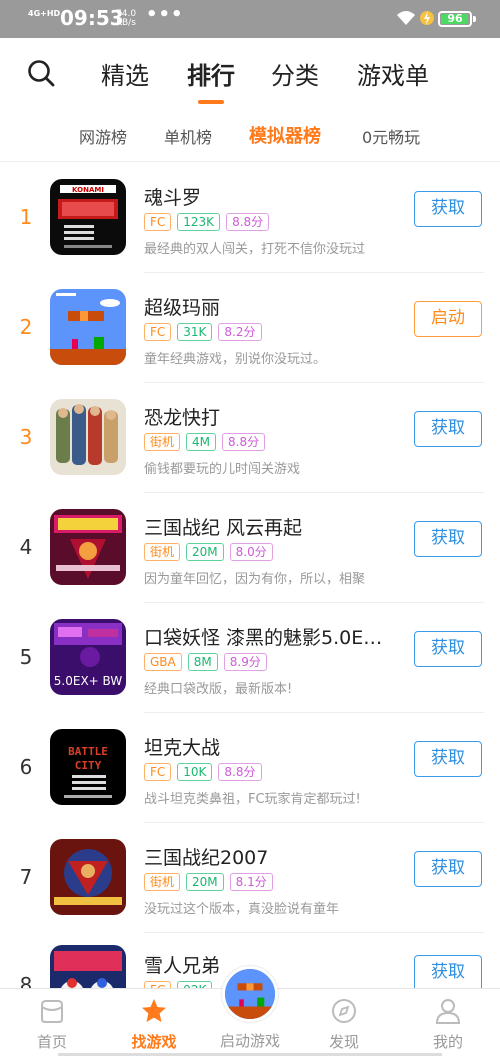 This screenshot has height=1056, width=500. I want to click on active-tab-indicator, so click(211, 102).